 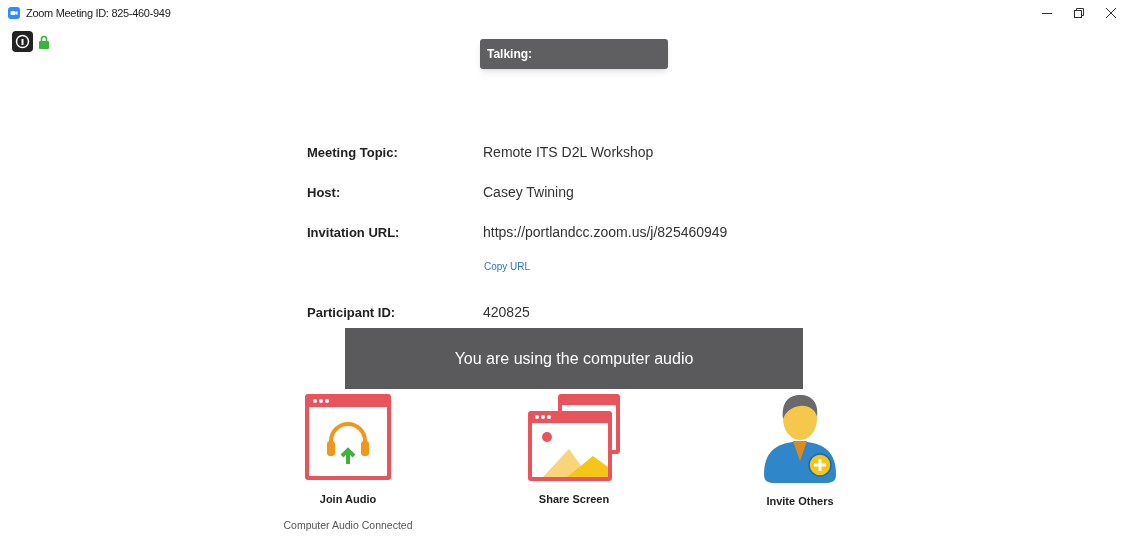 I want to click on image-windows-icon, so click(x=574, y=438).